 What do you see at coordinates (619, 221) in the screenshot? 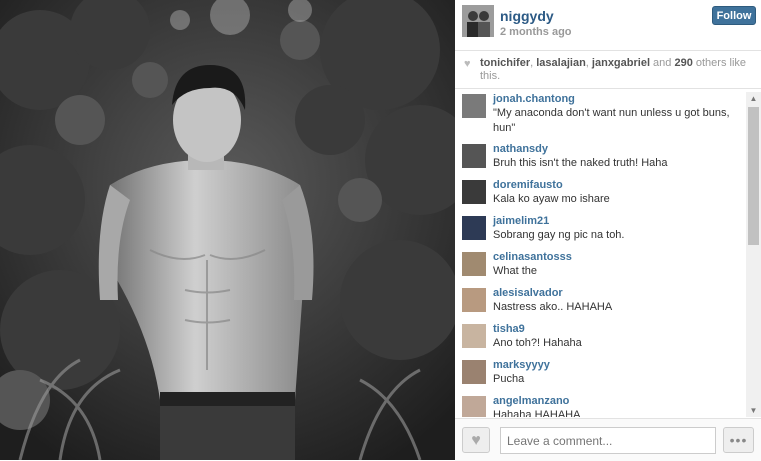
I see `commenter-username: jaimelim21` at bounding box center [619, 221].